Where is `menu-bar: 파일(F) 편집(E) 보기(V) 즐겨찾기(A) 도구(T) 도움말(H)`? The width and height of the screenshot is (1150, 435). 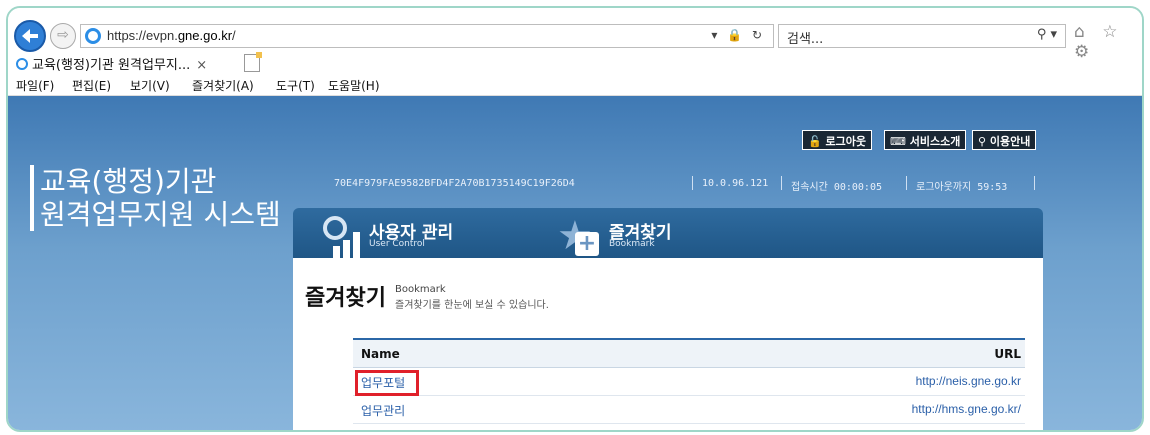
menu-bar: 파일(F) 편집(E) 보기(V) 즐겨찾기(A) 도구(T) 도움말(H) is located at coordinates (575, 85).